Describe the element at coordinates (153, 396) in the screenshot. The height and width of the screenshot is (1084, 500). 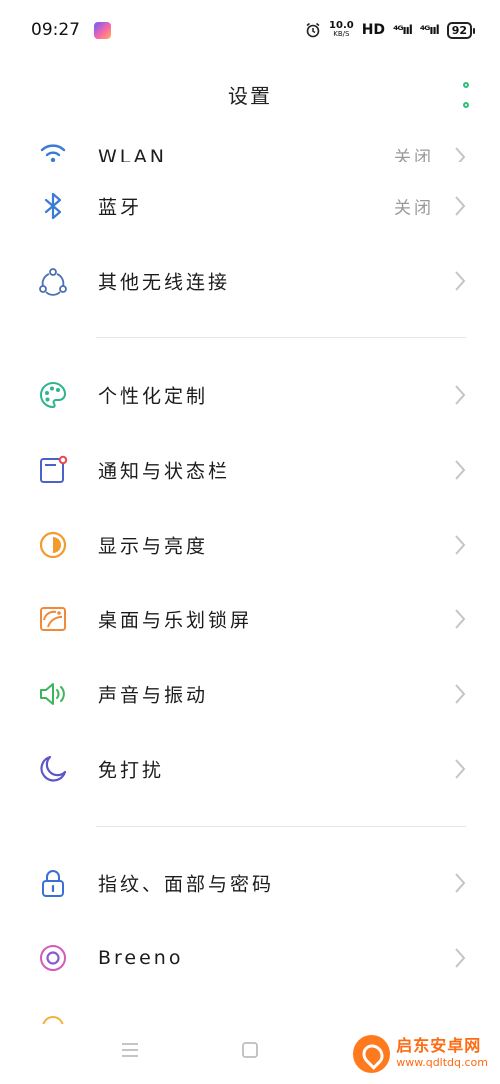
I see `settings-item-label: 个性化定制` at that location.